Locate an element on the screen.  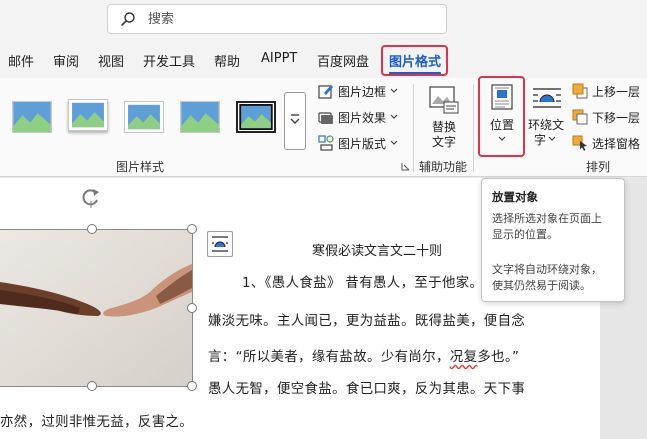
gallery-more-button is located at coordinates (295, 121).